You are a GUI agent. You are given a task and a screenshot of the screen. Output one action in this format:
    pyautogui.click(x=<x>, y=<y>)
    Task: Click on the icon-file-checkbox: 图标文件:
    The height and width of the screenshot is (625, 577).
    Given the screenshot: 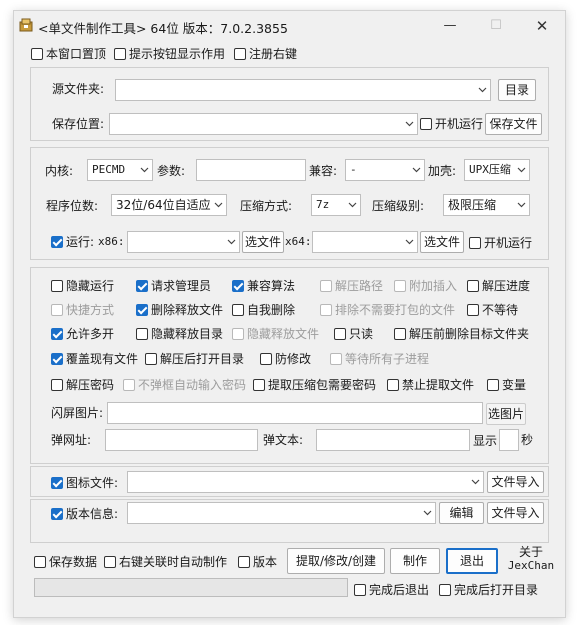 What is the action you would take?
    pyautogui.click(x=84, y=482)
    